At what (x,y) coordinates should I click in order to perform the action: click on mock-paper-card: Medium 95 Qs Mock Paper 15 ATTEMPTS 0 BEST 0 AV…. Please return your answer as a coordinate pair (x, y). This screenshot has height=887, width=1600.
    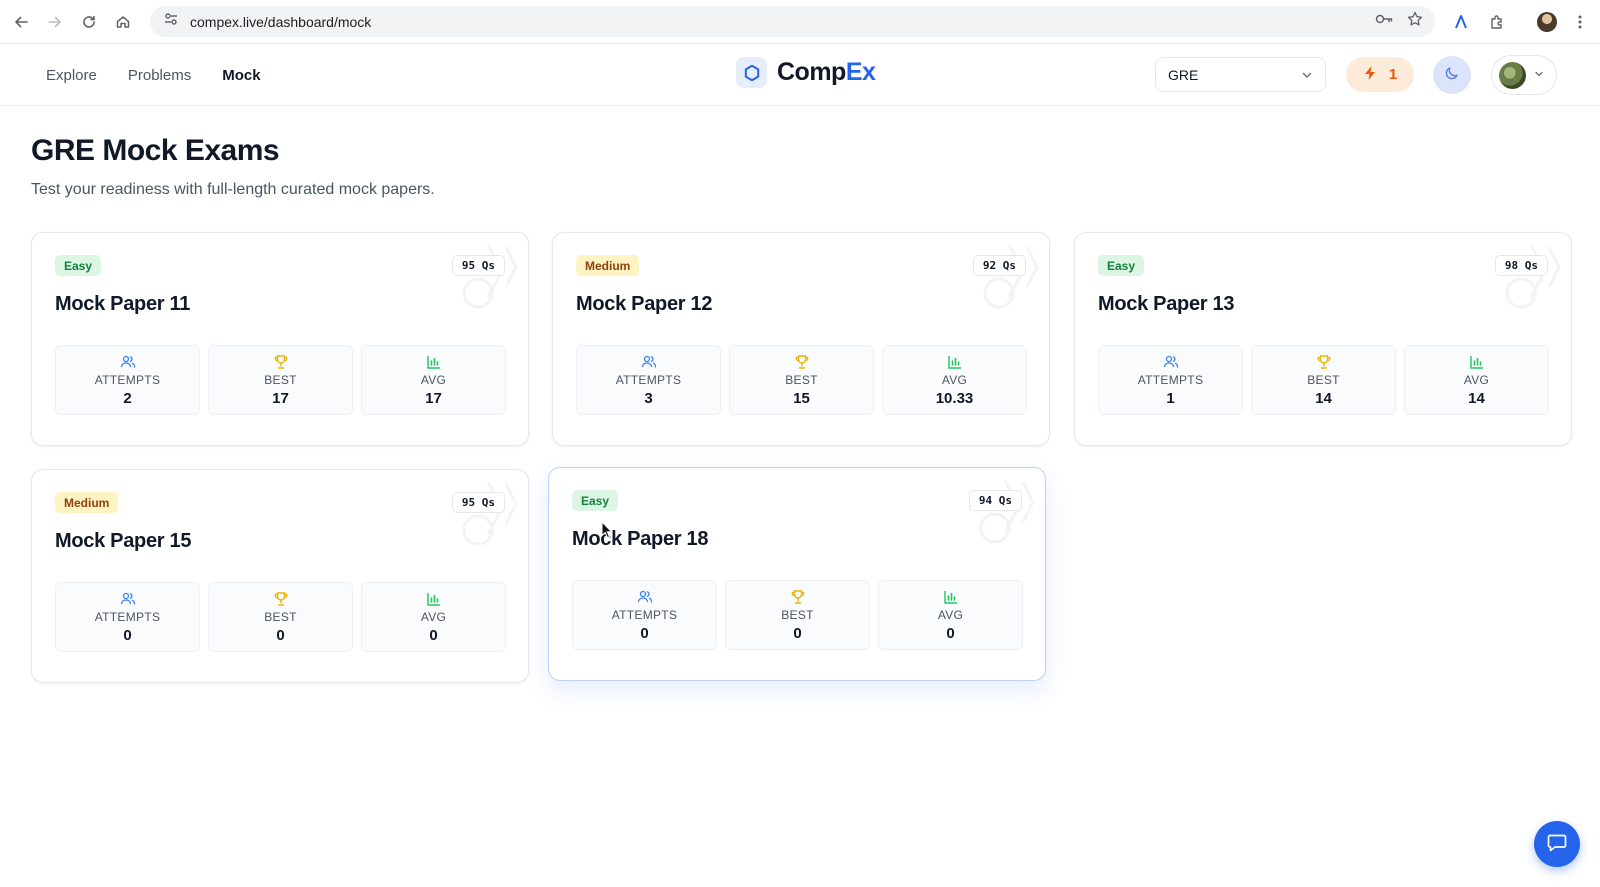
    Looking at the image, I should click on (280, 576).